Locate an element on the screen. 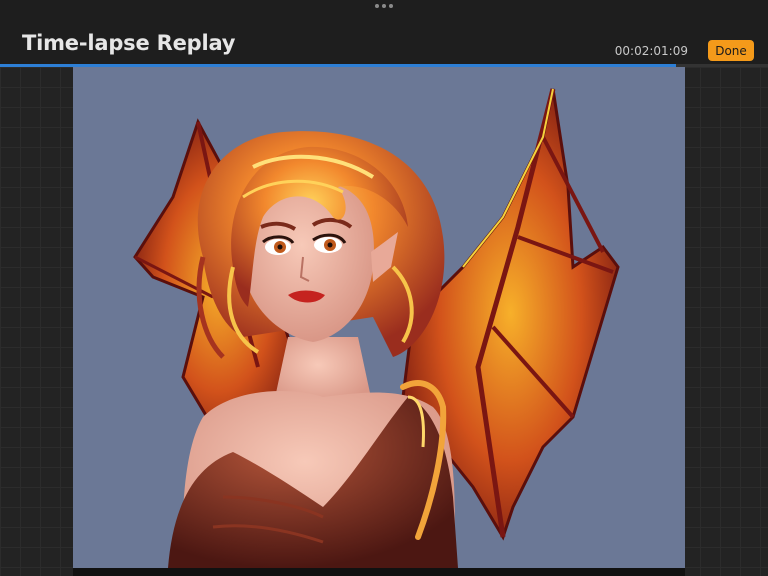 The width and height of the screenshot is (768, 576). more-dots-icon is located at coordinates (384, 6).